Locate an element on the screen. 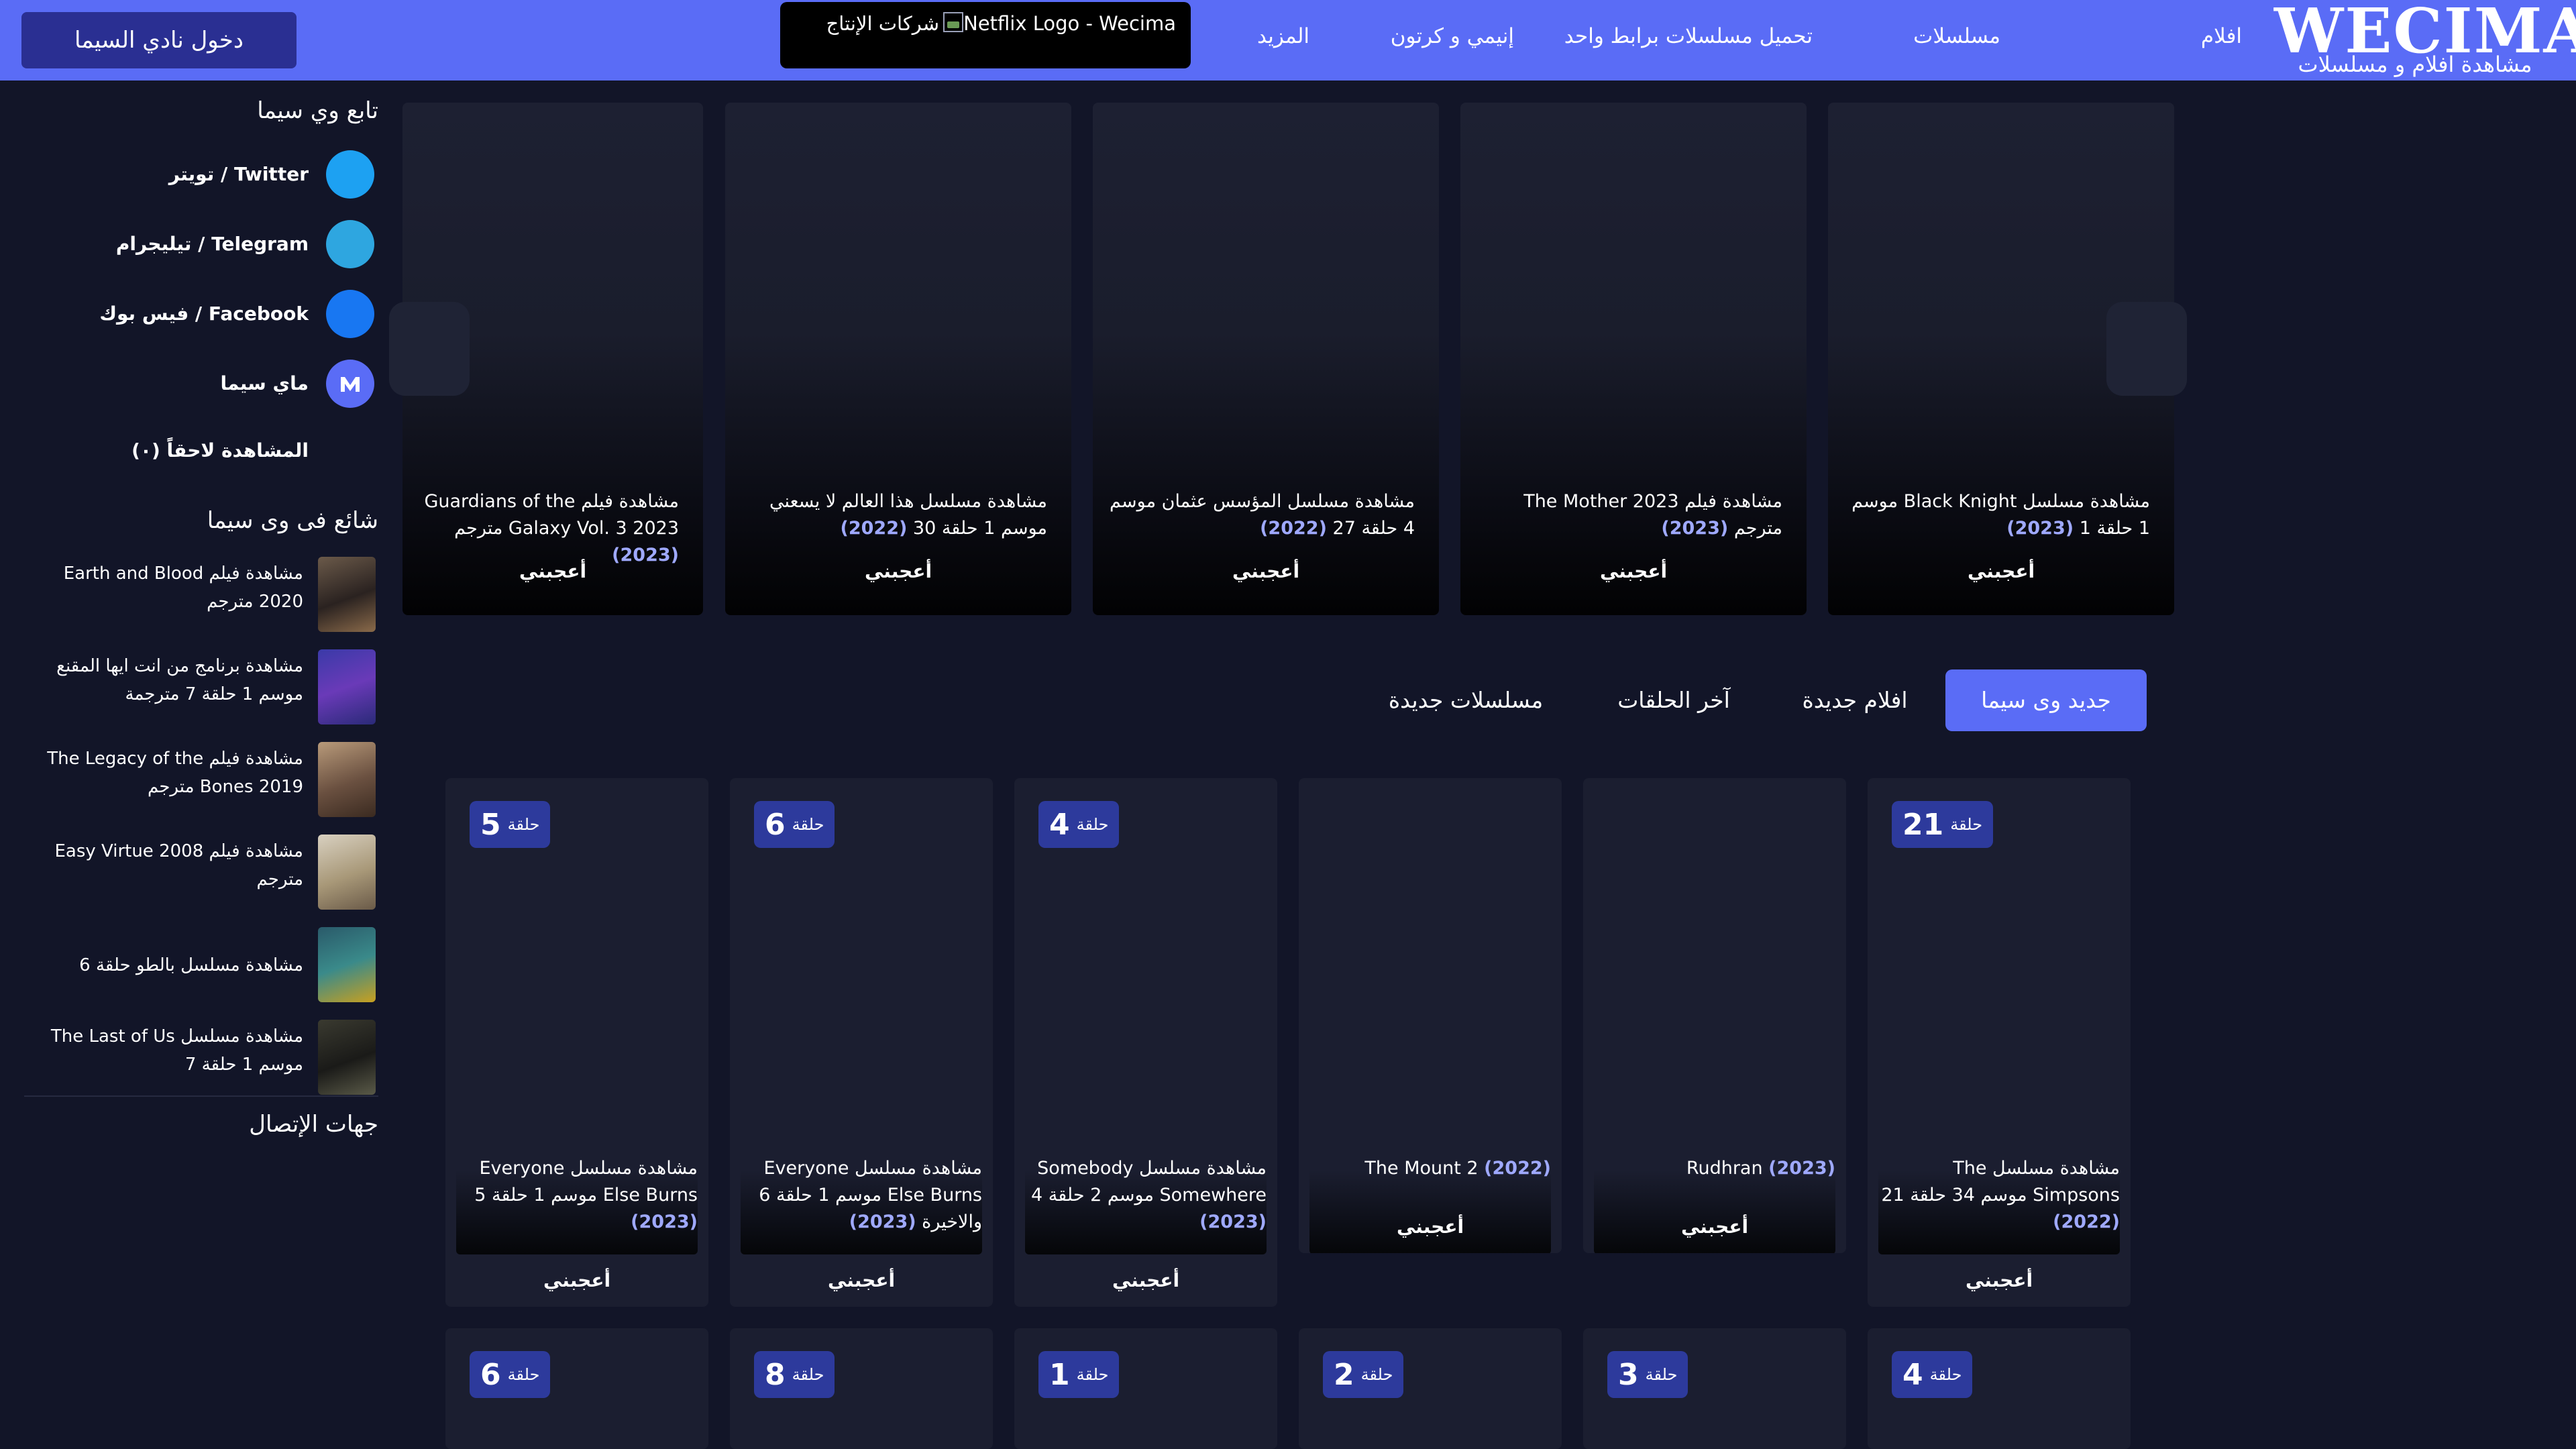 Image resolution: width=2576 pixels, height=1449 pixels. nav-anime-cartoon: إنيمي و كرتون is located at coordinates (1452, 36).